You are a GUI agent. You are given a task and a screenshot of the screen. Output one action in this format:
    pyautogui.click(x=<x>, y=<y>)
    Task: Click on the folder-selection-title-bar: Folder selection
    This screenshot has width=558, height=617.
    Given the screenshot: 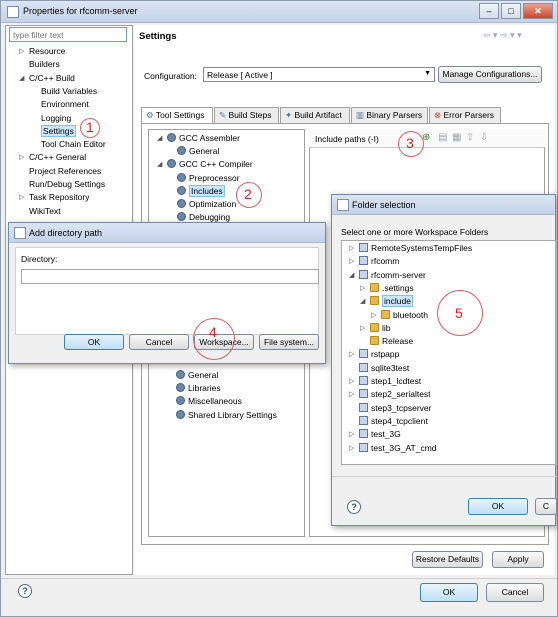 What is the action you would take?
    pyautogui.click(x=443, y=205)
    